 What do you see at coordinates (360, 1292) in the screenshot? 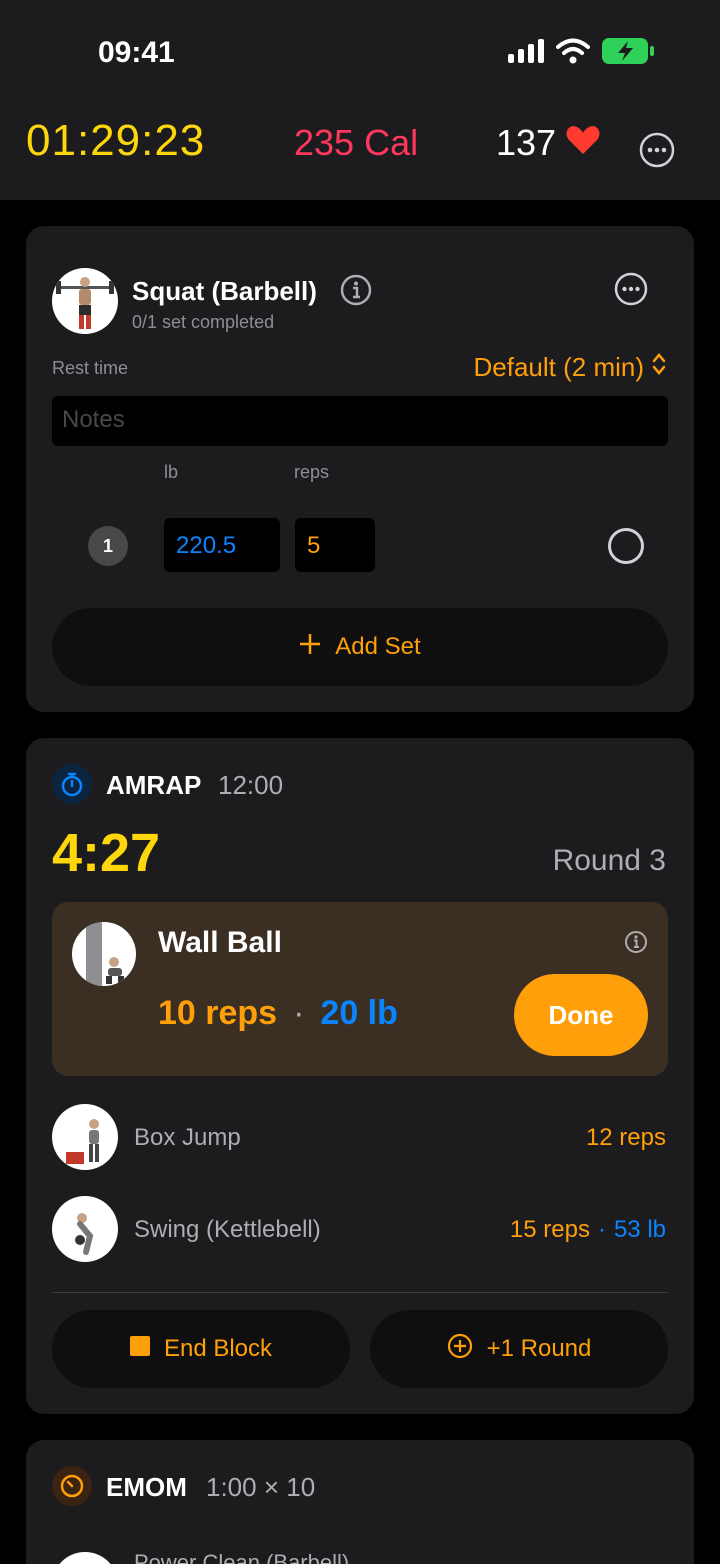
I see `divider` at bounding box center [360, 1292].